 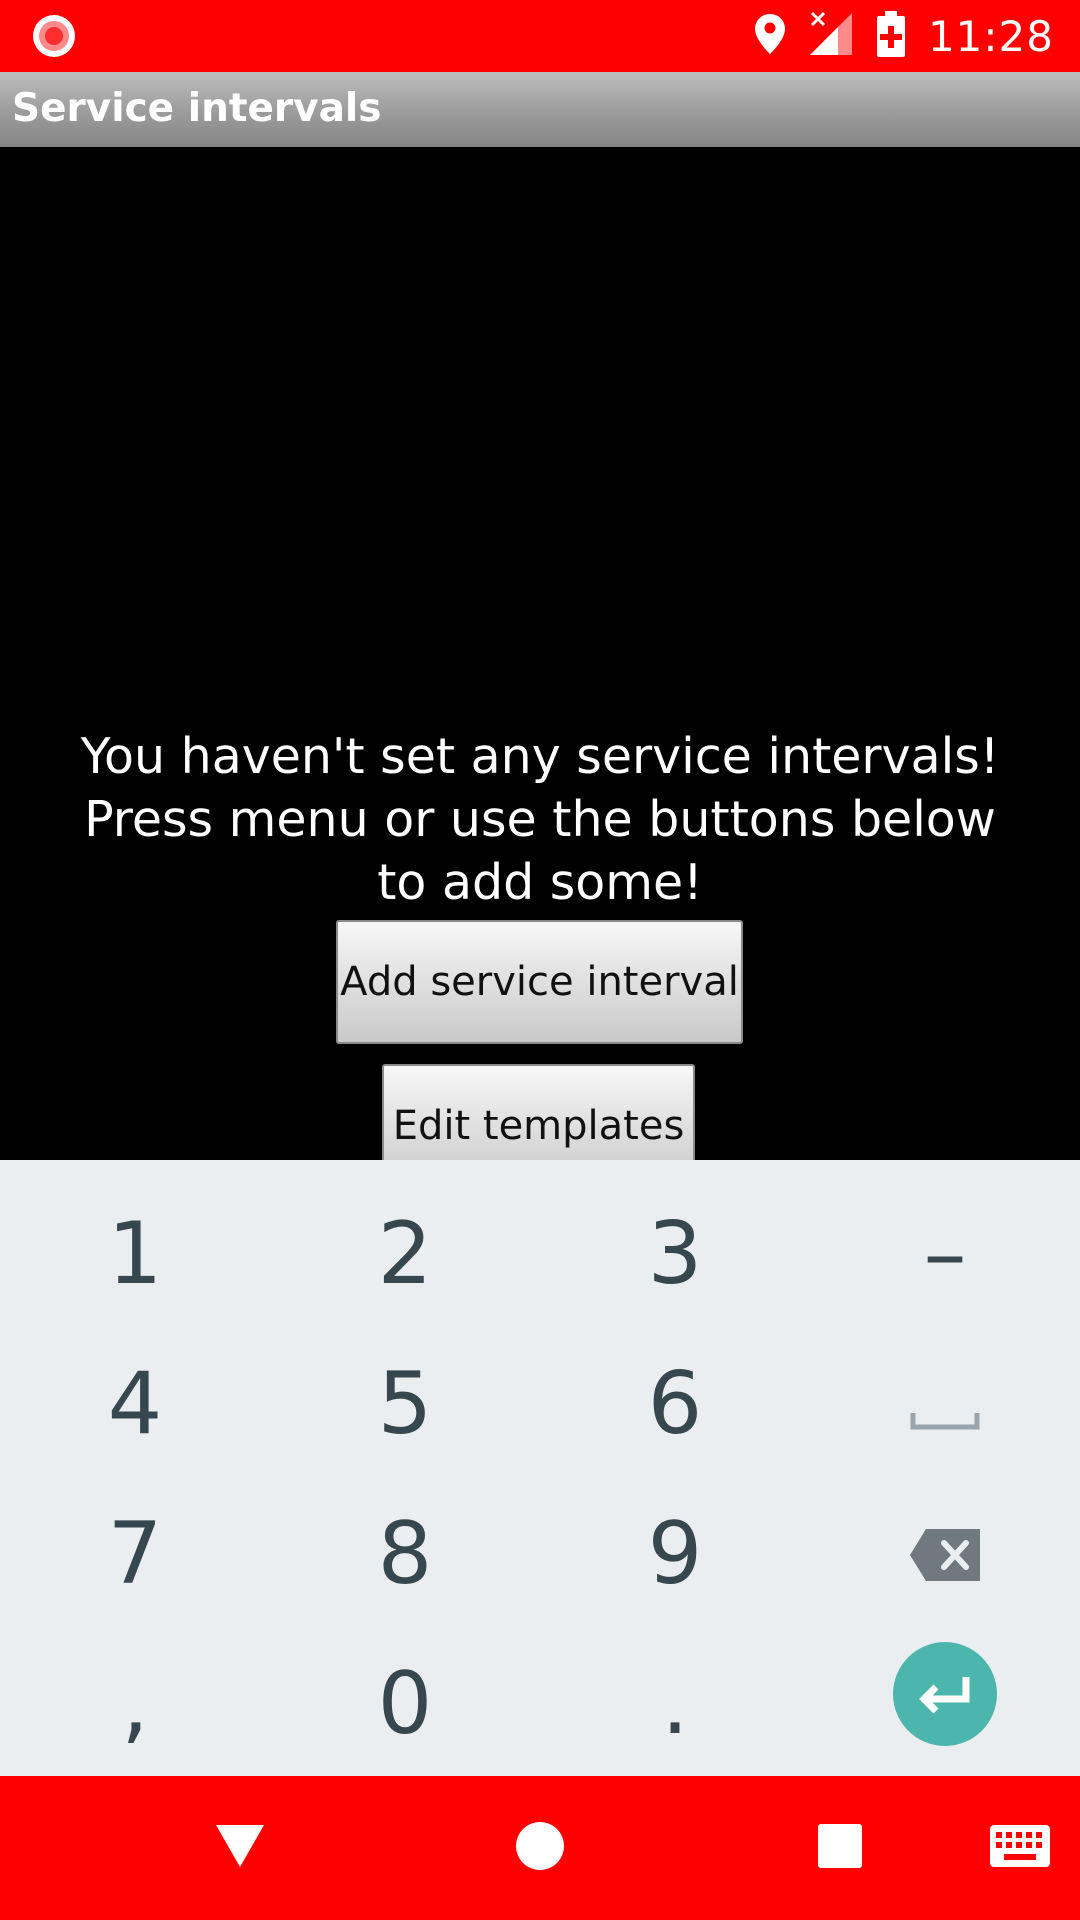 I want to click on backspace-icon, so click(x=945, y=1554).